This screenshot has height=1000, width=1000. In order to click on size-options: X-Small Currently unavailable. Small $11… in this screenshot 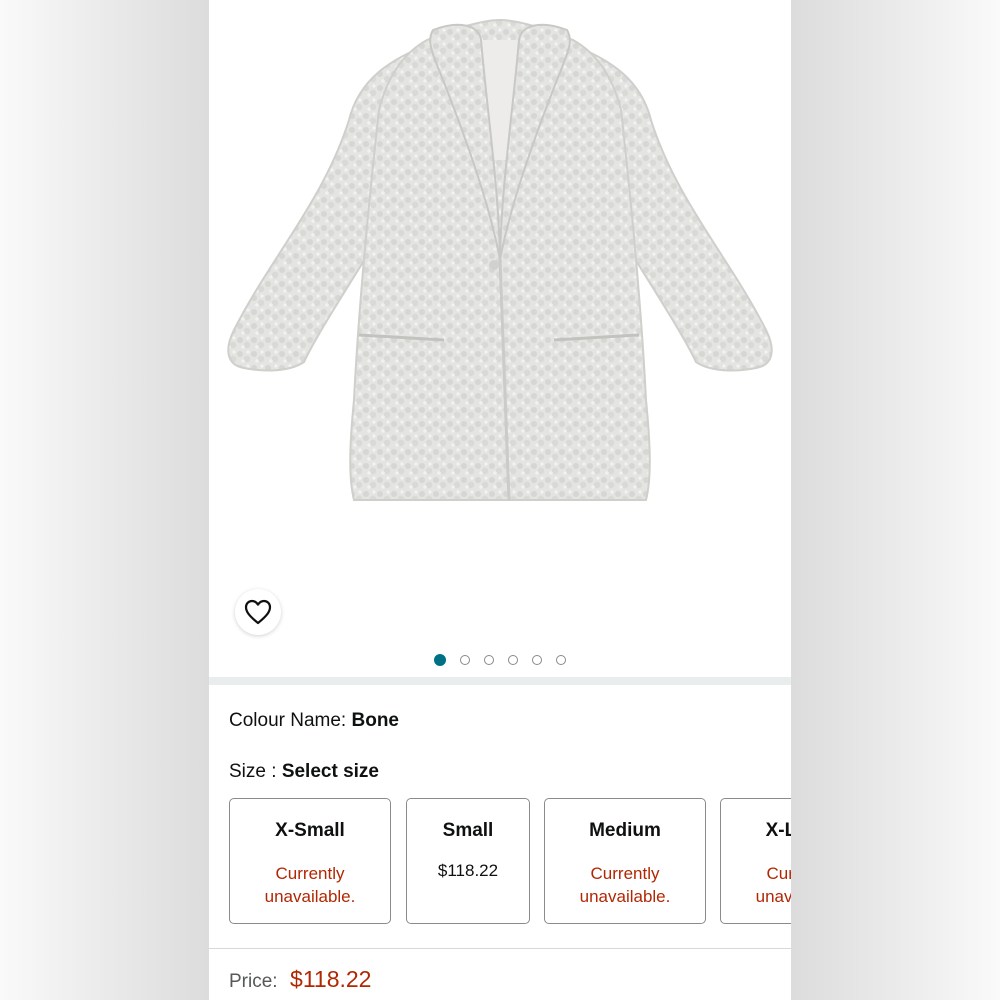, I will do `click(510, 863)`.